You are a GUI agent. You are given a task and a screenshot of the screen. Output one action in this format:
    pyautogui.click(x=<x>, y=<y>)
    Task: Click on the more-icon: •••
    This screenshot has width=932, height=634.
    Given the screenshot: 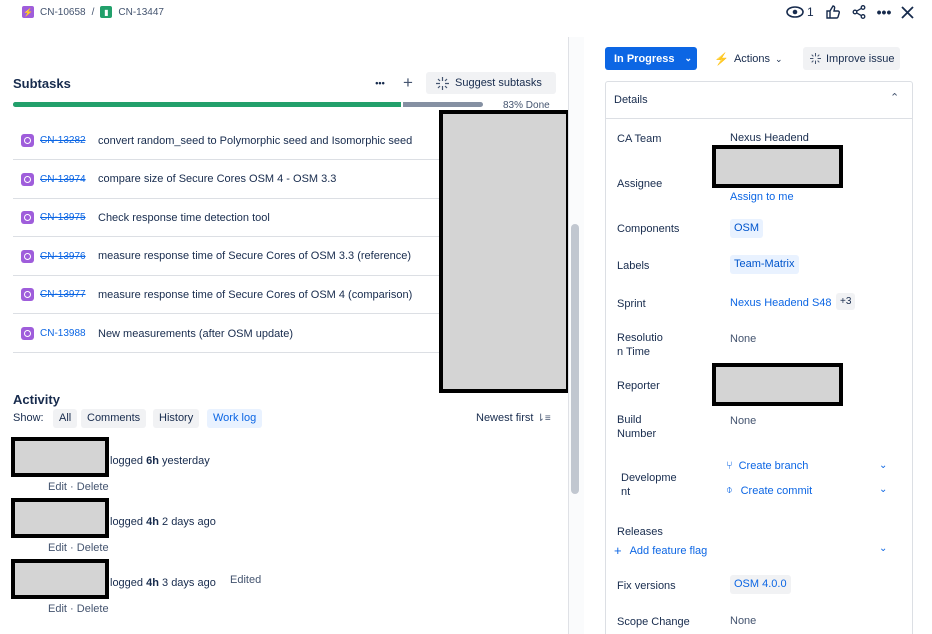 What is the action you would take?
    pyautogui.click(x=380, y=83)
    